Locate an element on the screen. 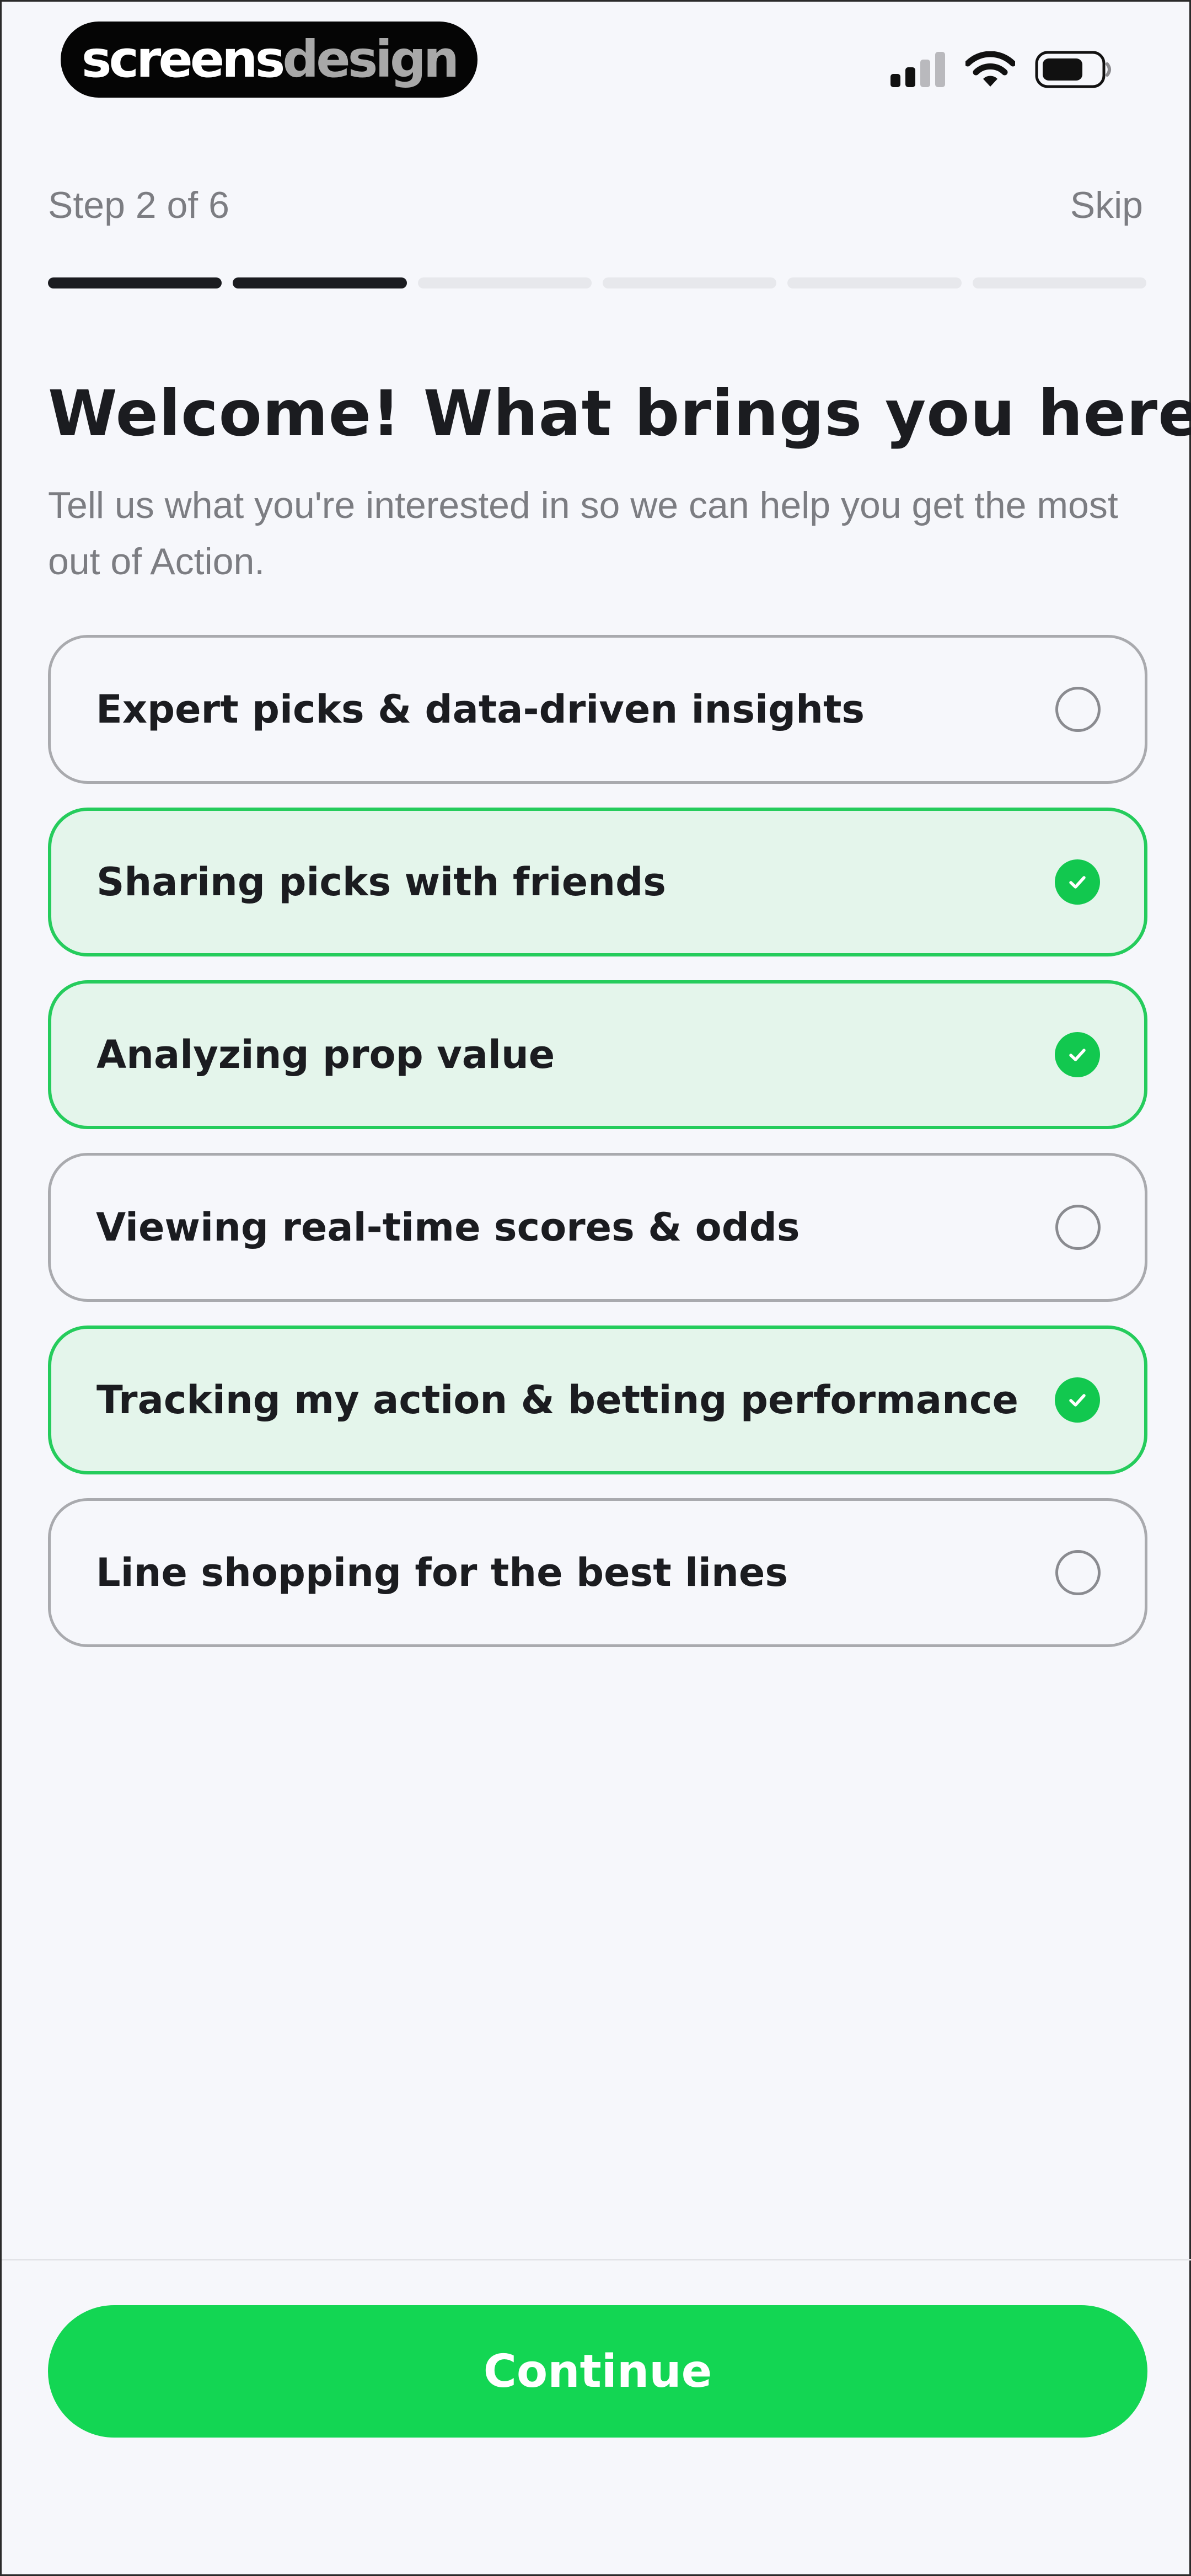 This screenshot has width=1191, height=2576. status-icons is located at coordinates (1001, 69).